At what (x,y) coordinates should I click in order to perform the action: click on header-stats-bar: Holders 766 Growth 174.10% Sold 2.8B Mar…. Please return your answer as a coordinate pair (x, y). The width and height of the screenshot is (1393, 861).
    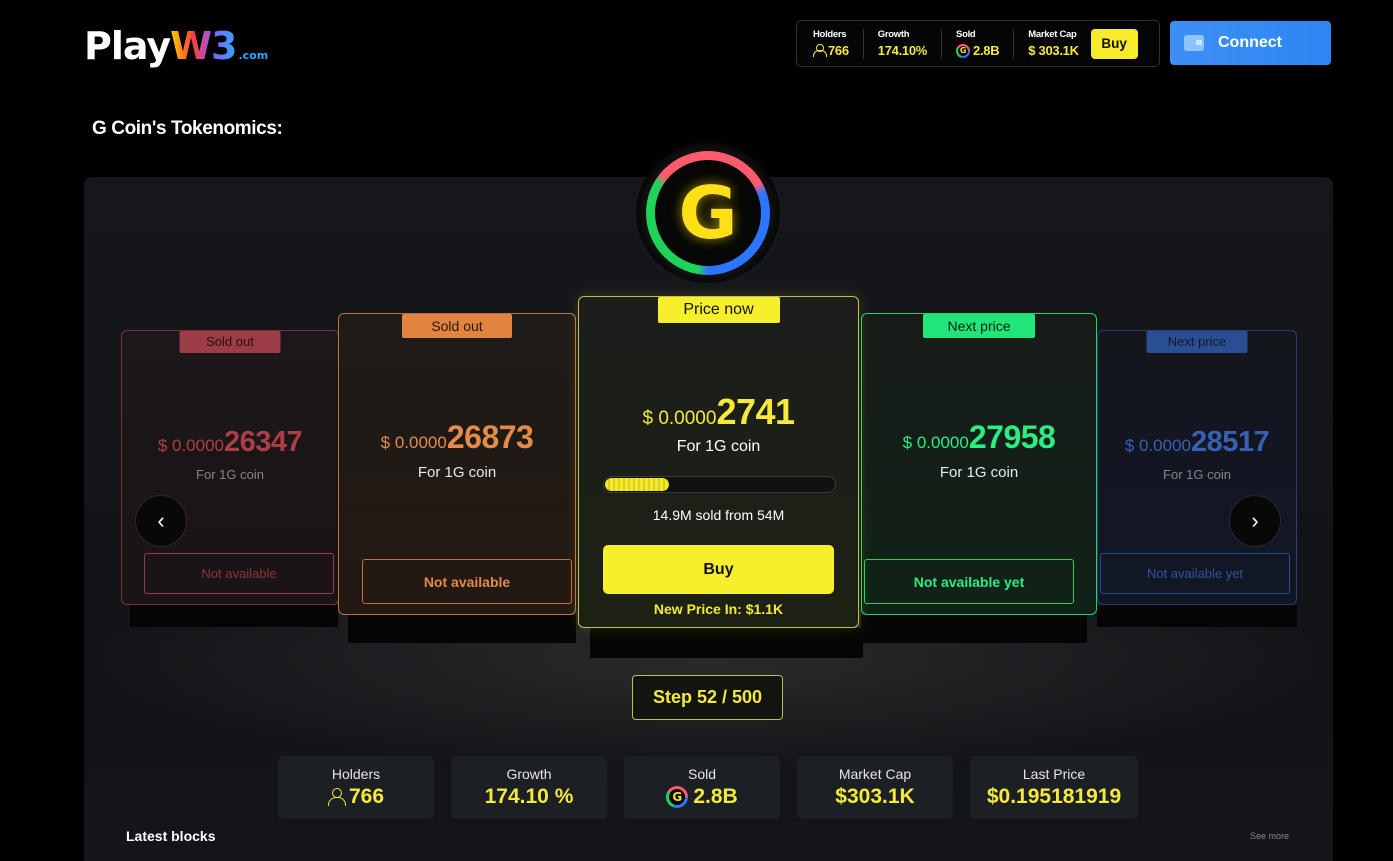
    Looking at the image, I should click on (978, 43).